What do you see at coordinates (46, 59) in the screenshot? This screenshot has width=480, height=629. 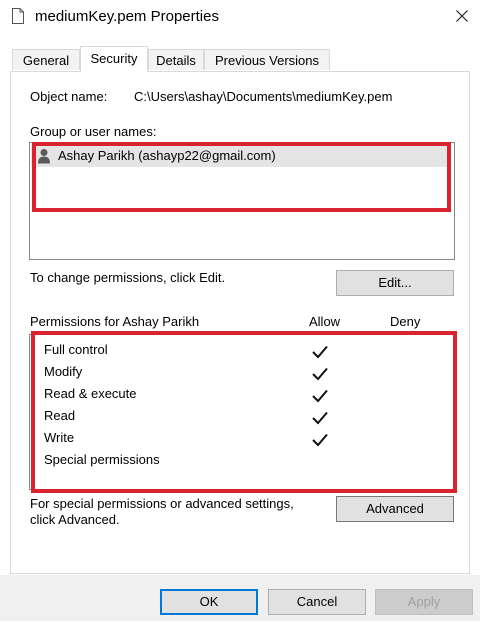 I see `tab-general: General` at bounding box center [46, 59].